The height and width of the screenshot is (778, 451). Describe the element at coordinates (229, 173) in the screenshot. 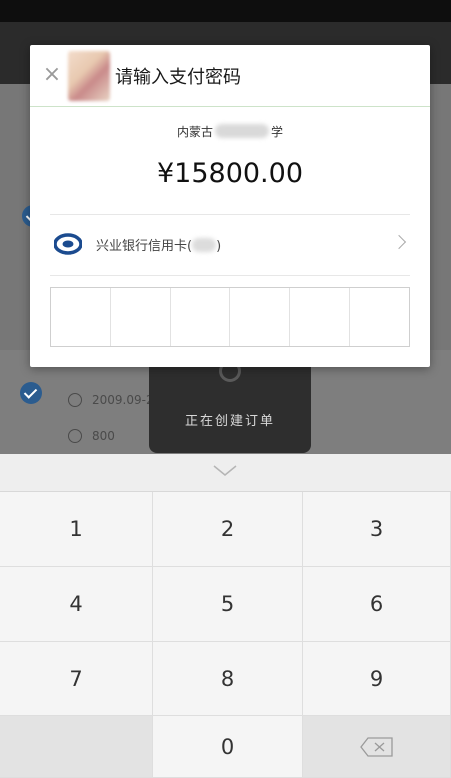

I see `payment-amount: ¥15800.00` at that location.